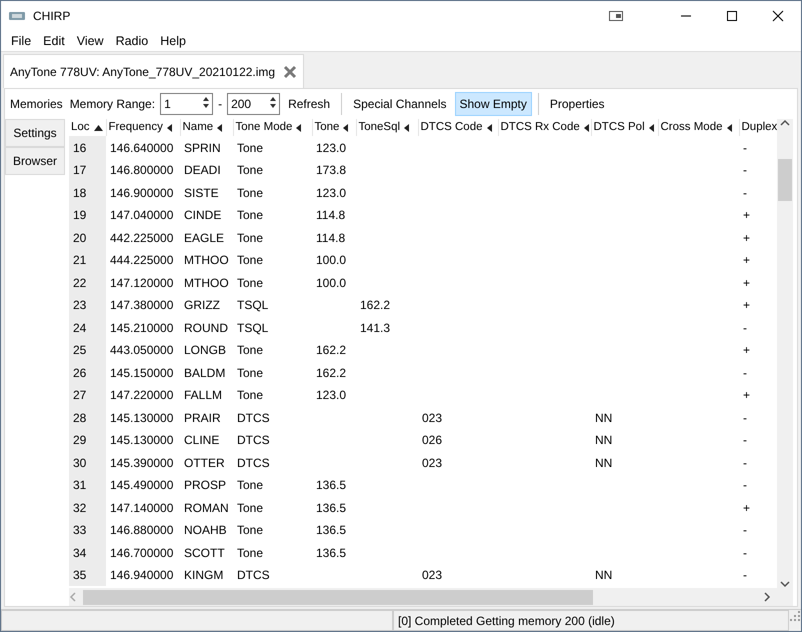 The image size is (802, 632). Describe the element at coordinates (79, 417) in the screenshot. I see `row-number: 28` at that location.